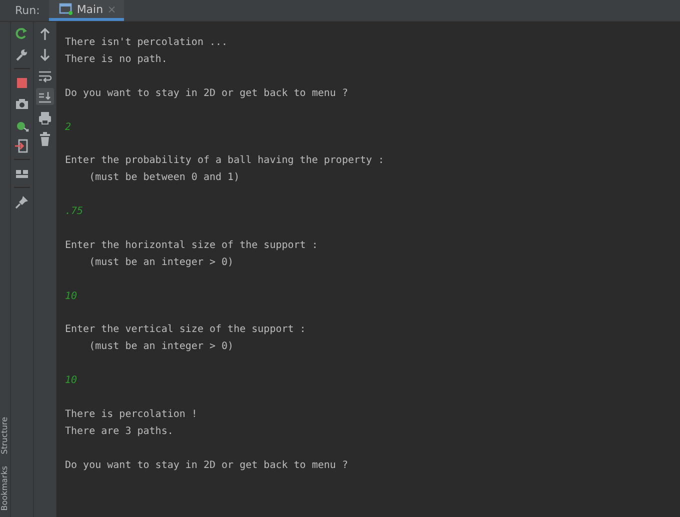  Describe the element at coordinates (164, 178) in the screenshot. I see `output-line: (must be between 0 and 1)` at that location.